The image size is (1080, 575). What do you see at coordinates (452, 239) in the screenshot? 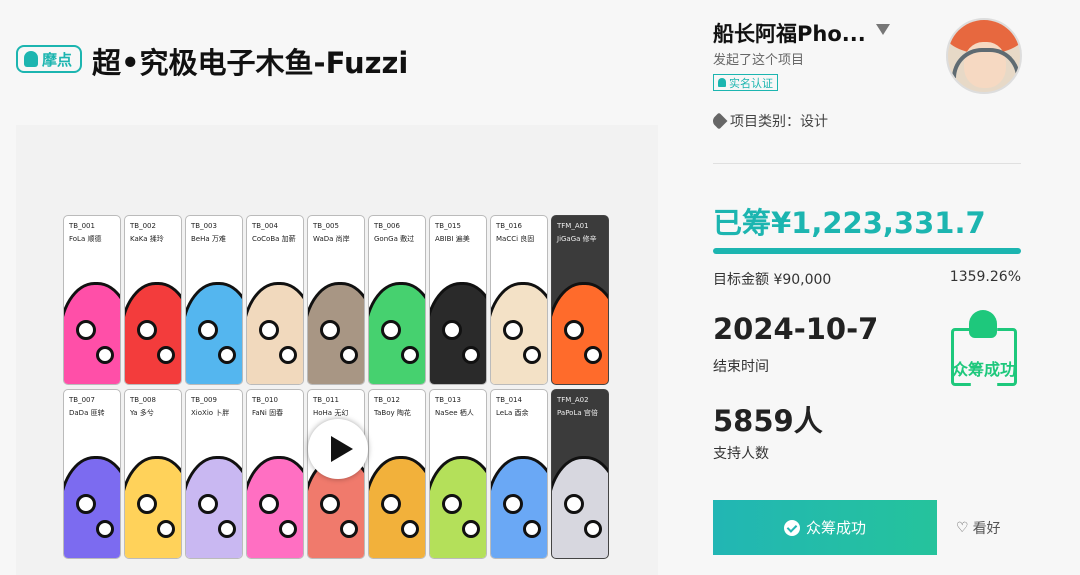
I see `card-name: ABIBI 遍美` at bounding box center [452, 239].